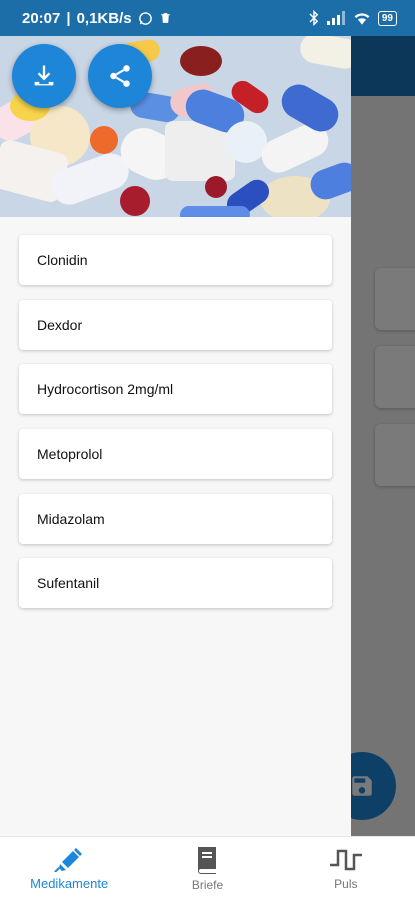 This screenshot has width=415, height=900. What do you see at coordinates (175, 389) in the screenshot?
I see `medication-item-hydrocortison: Hydrocortison 2mg/ml` at bounding box center [175, 389].